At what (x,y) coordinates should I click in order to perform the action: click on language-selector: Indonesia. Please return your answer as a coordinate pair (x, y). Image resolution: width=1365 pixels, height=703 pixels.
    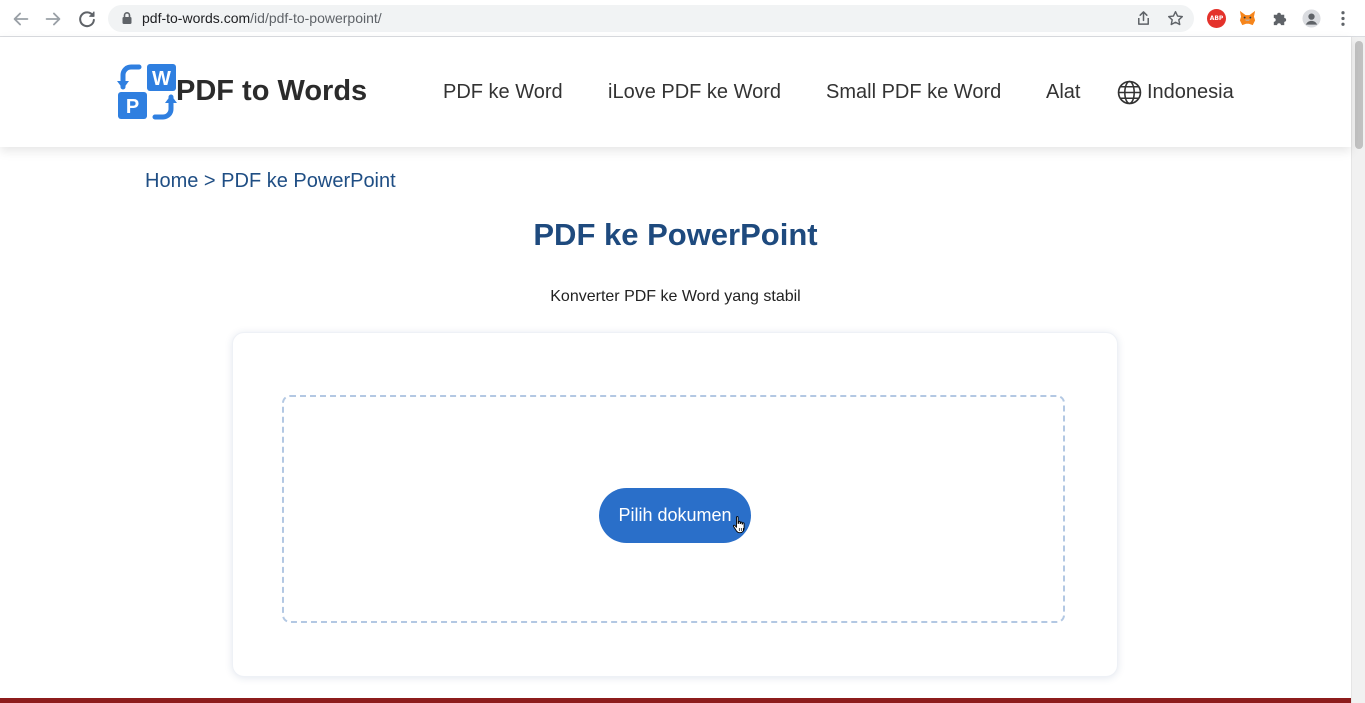
    Looking at the image, I should click on (1190, 92).